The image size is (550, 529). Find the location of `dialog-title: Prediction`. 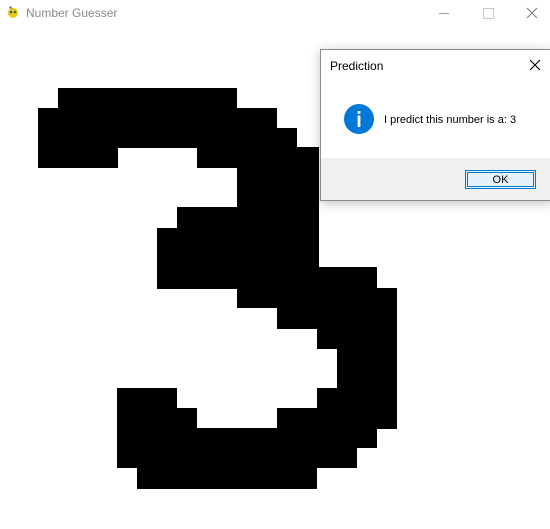

dialog-title: Prediction is located at coordinates (357, 66).